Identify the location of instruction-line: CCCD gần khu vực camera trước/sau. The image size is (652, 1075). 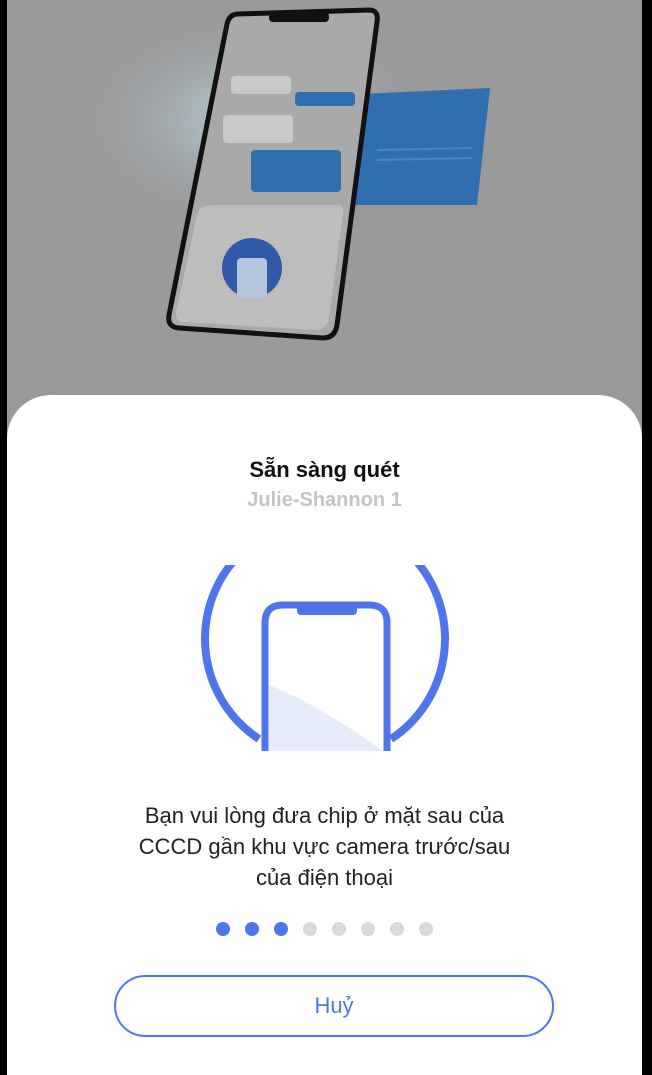
(324, 846).